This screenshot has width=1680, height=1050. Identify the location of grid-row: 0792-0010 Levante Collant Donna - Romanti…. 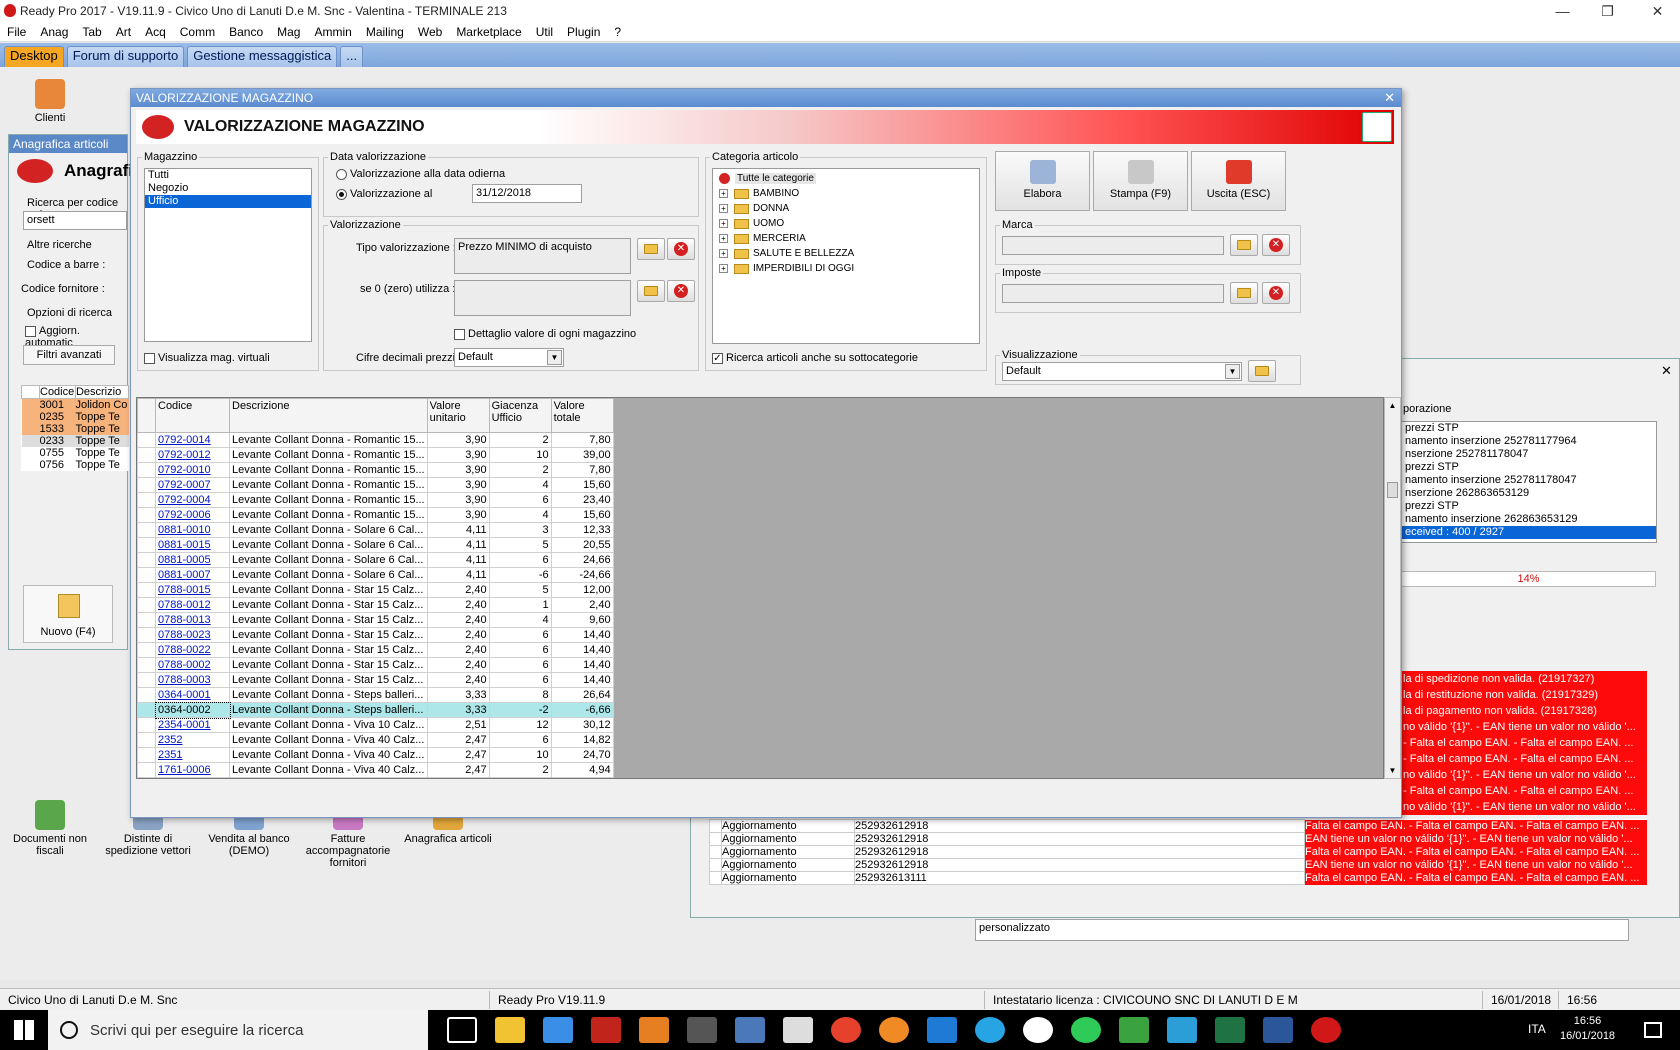
(375, 470).